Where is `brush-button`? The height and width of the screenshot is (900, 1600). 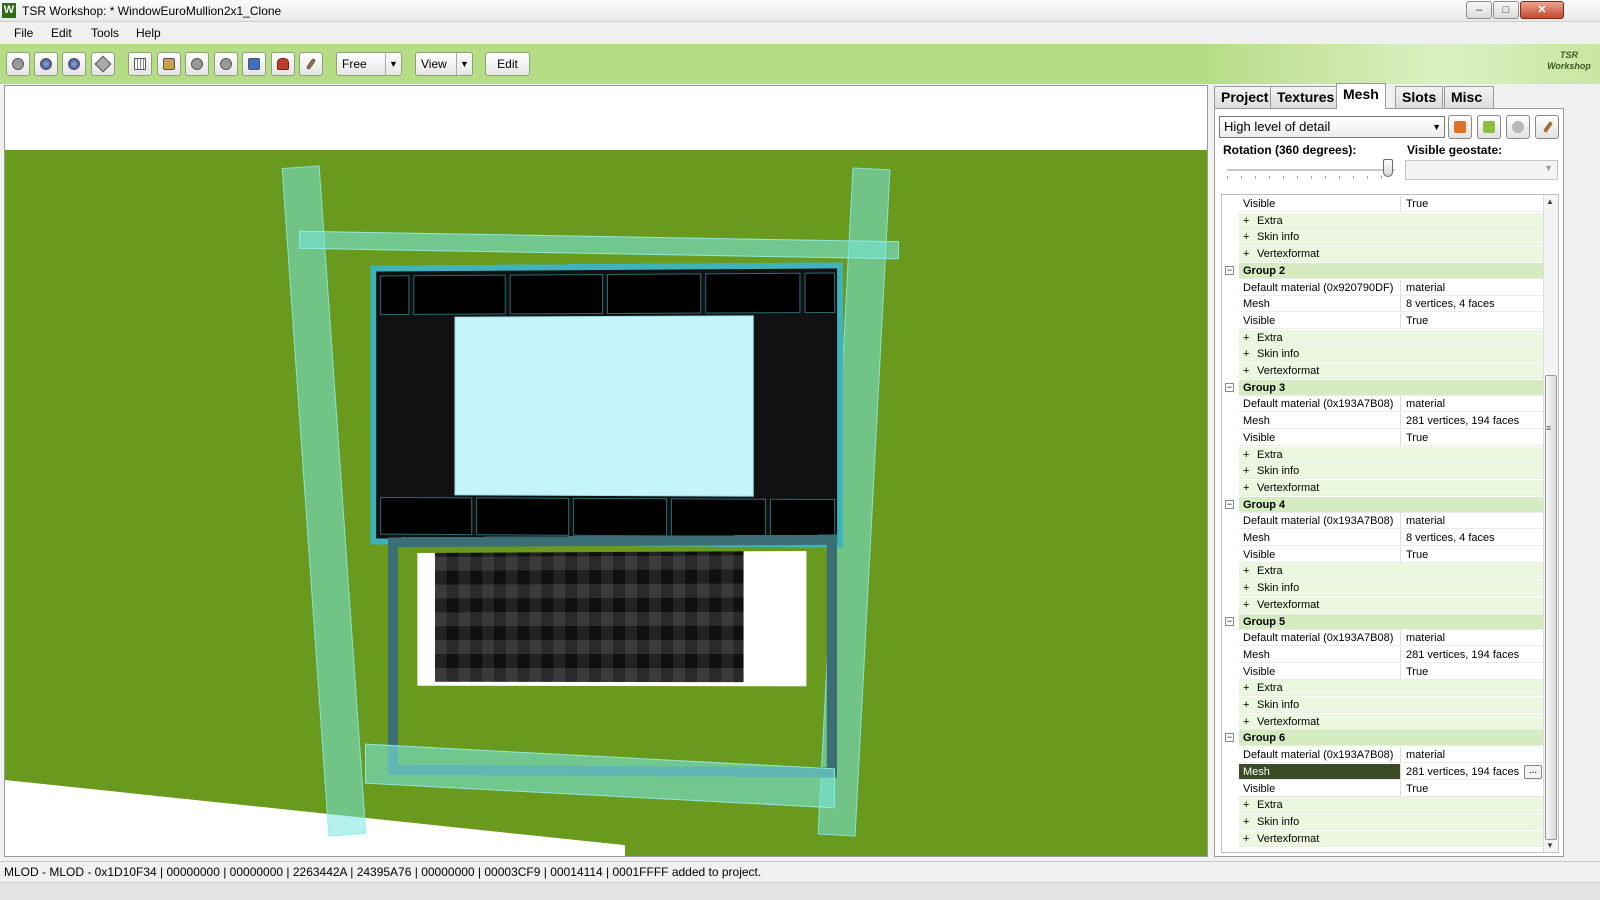 brush-button is located at coordinates (311, 64).